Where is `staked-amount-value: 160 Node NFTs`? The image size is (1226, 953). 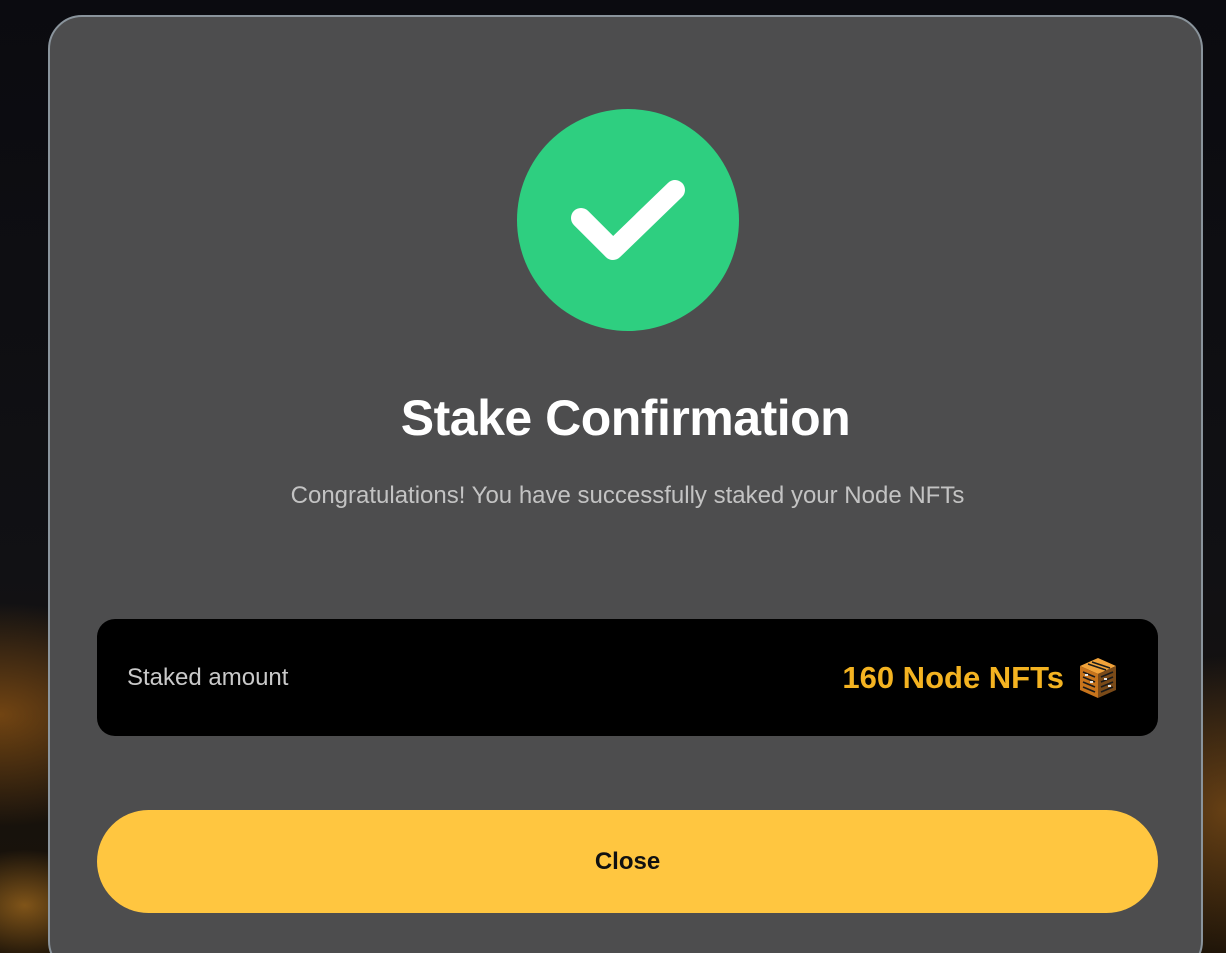
staked-amount-value: 160 Node NFTs is located at coordinates (953, 677).